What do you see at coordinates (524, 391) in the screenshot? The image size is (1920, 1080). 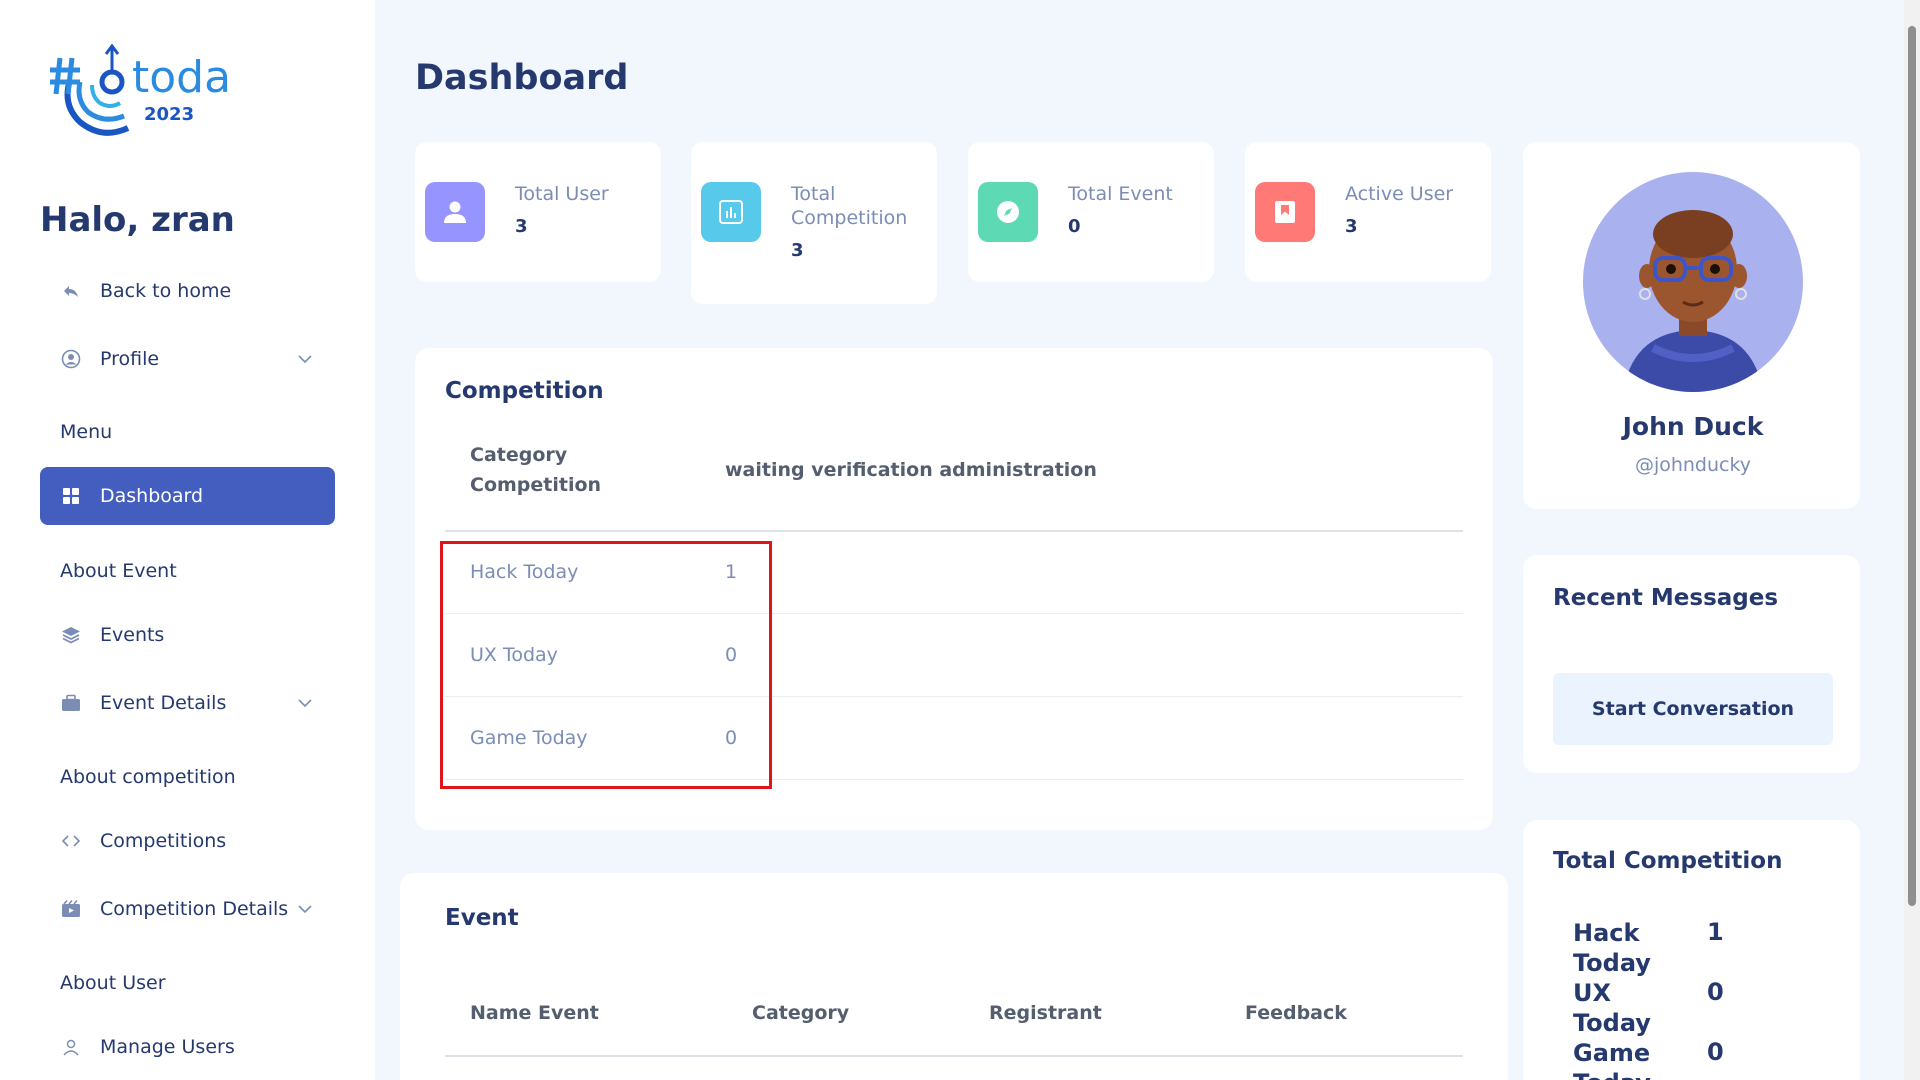 I see `competition-title: Competition` at bounding box center [524, 391].